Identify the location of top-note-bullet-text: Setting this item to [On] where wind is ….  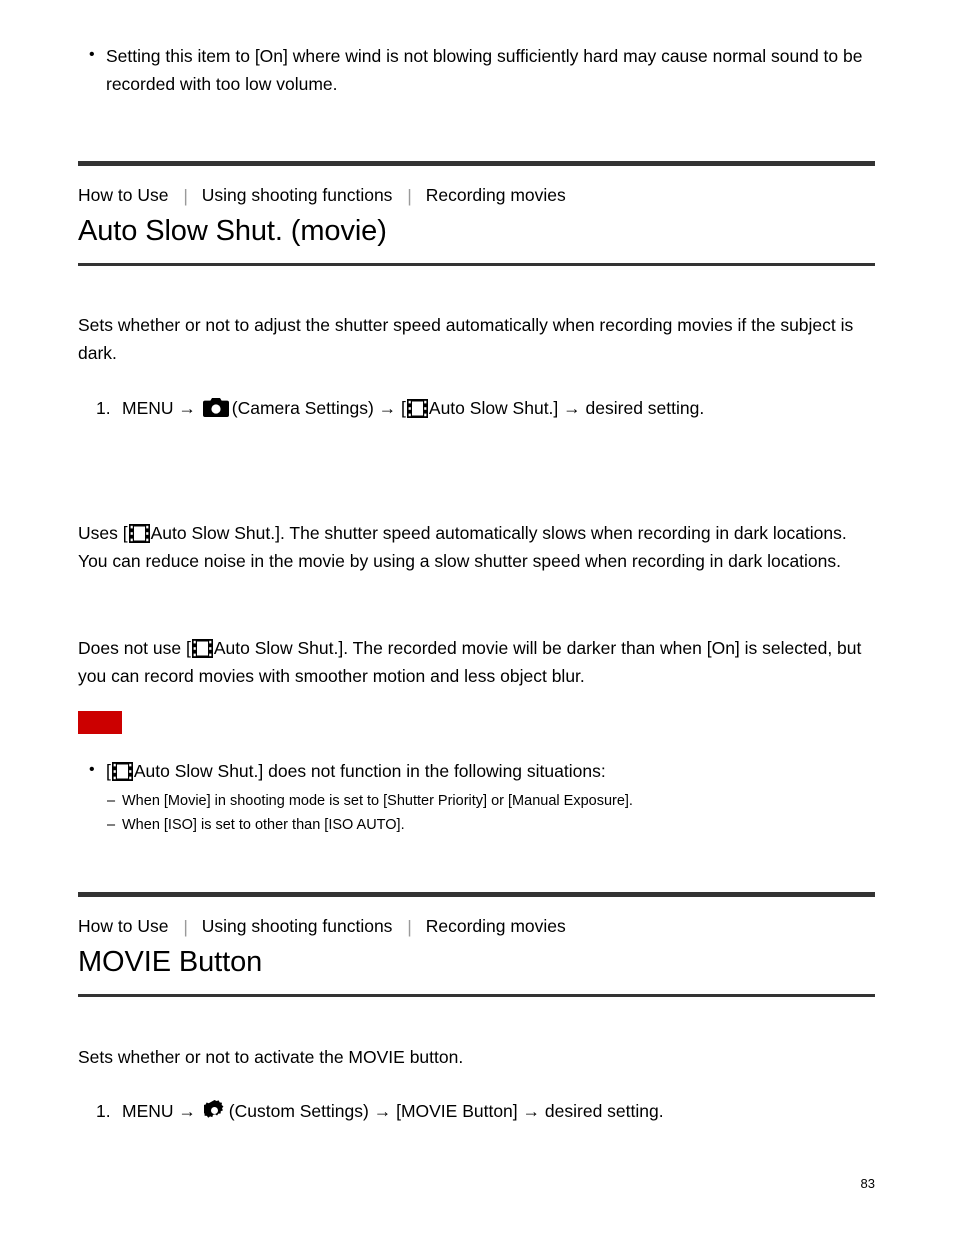
(484, 70).